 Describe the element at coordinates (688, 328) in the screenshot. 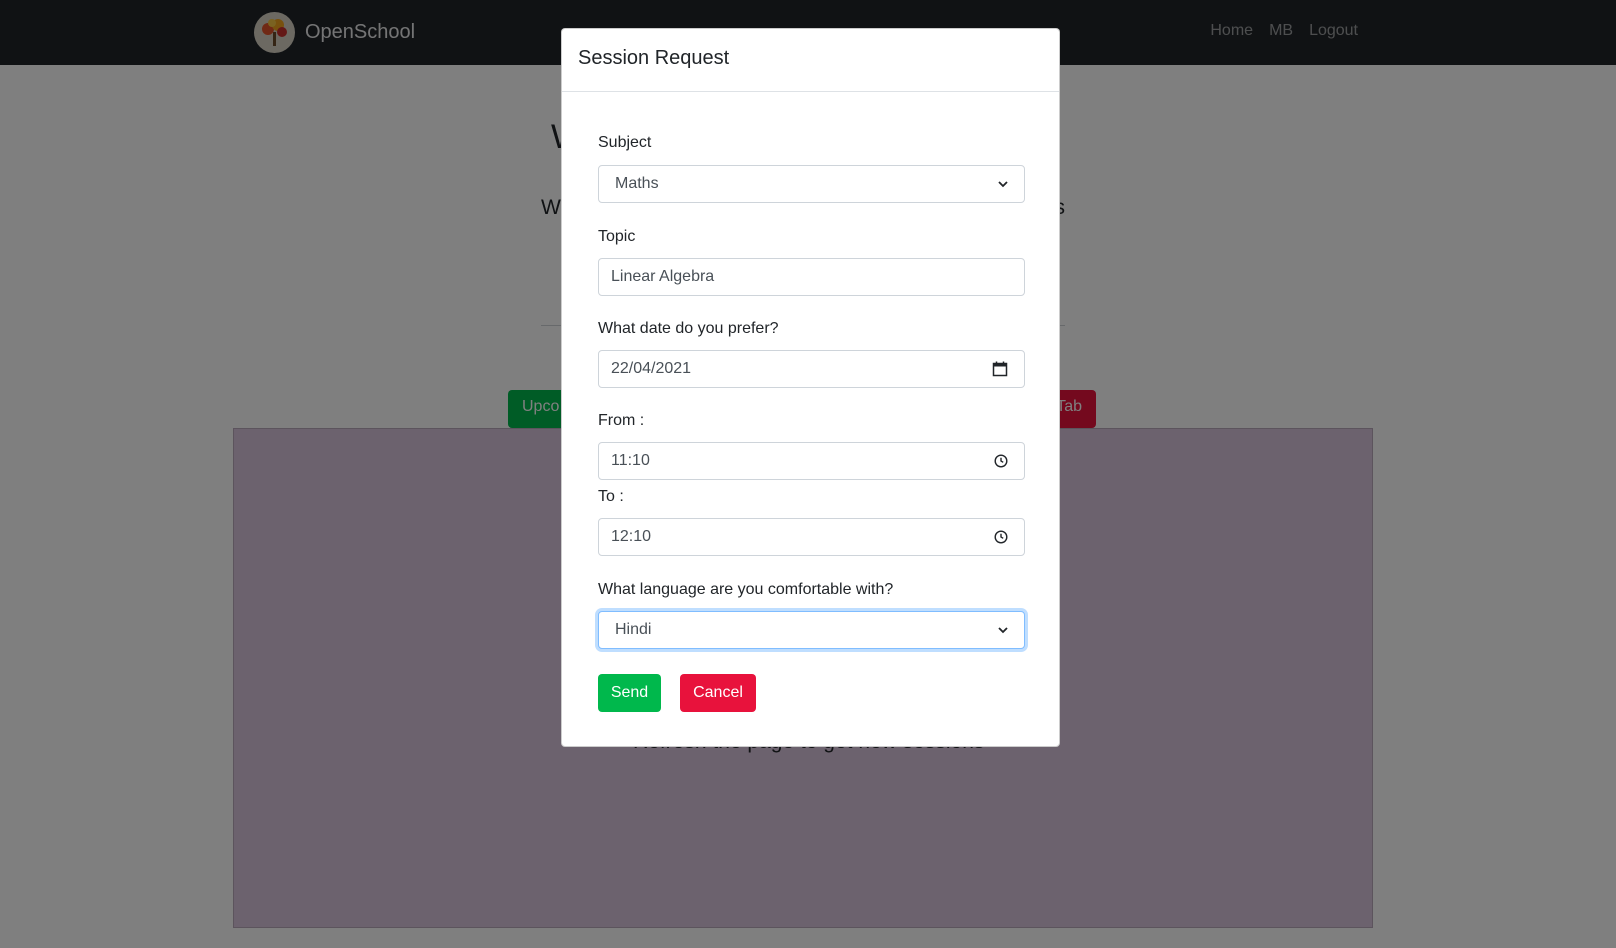

I see `date-label: What date do you prefer?` at that location.